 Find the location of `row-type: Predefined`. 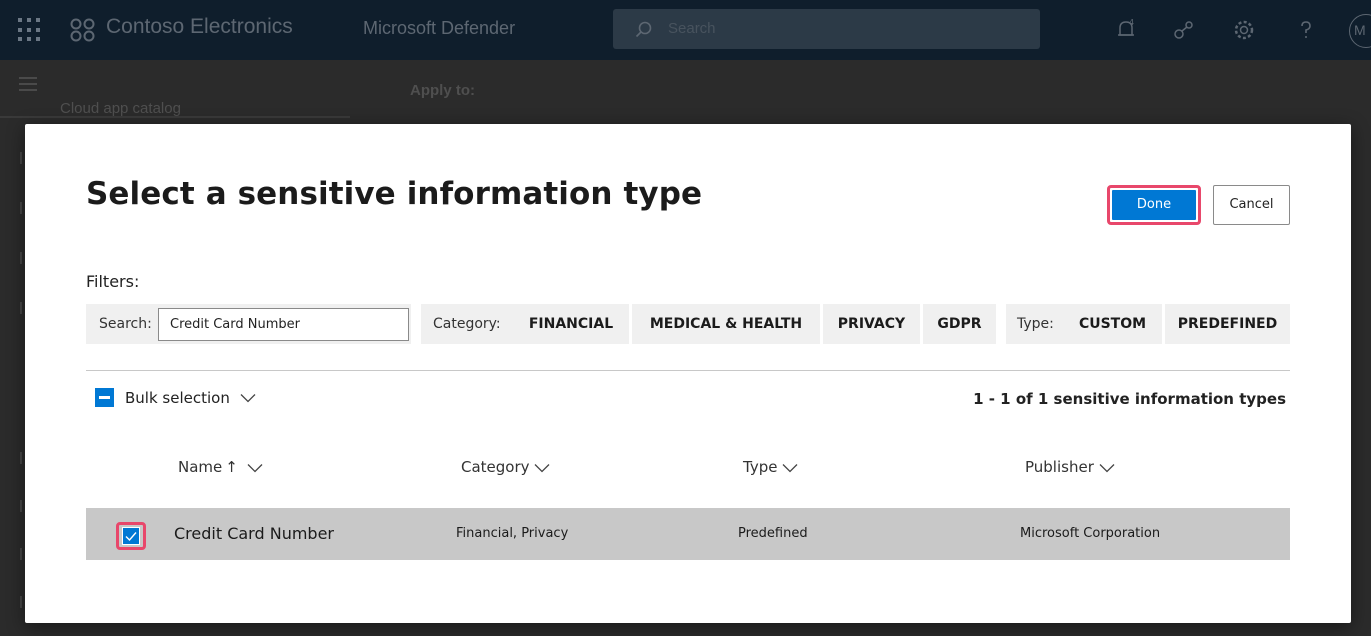

row-type: Predefined is located at coordinates (773, 533).